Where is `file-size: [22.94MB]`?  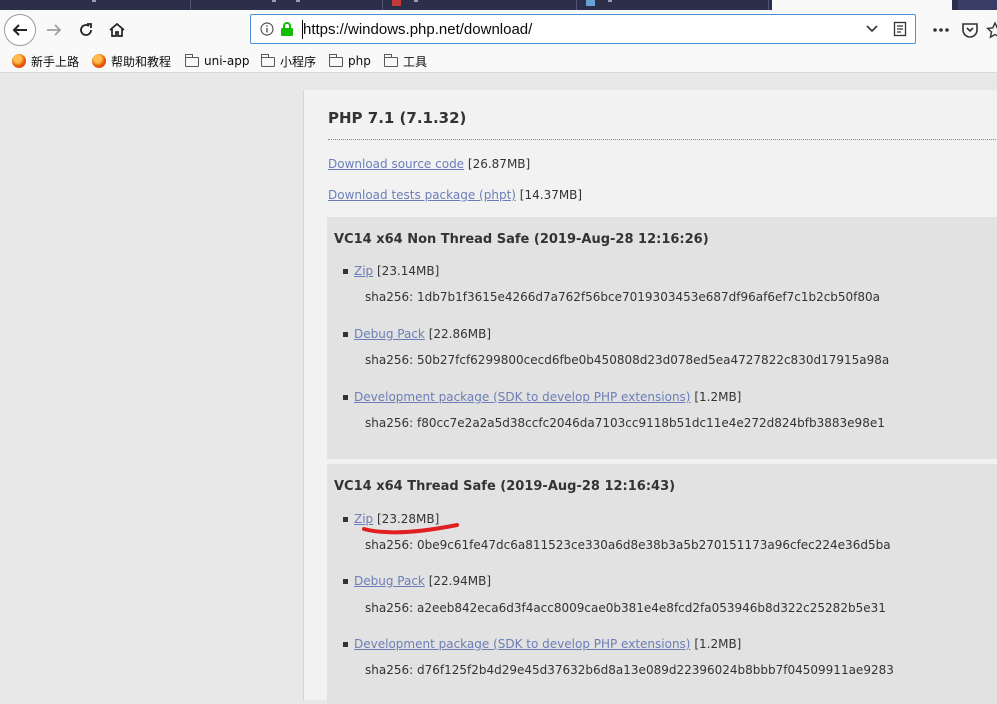 file-size: [22.94MB] is located at coordinates (460, 581).